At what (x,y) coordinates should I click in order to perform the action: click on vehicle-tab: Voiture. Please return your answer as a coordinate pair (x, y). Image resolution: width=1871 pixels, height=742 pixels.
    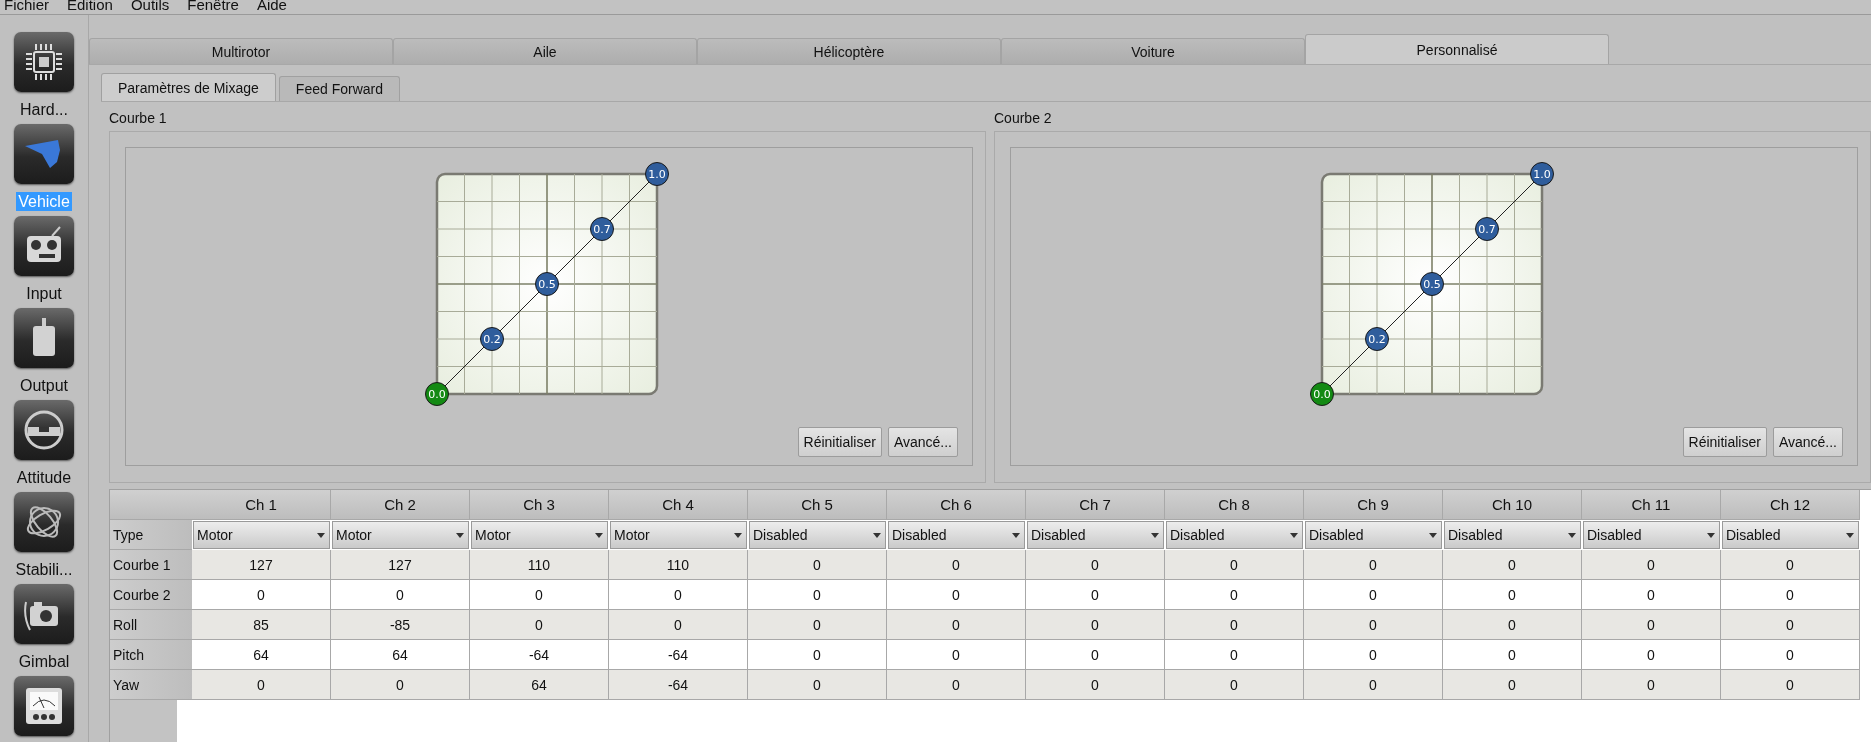
    Looking at the image, I should click on (1153, 51).